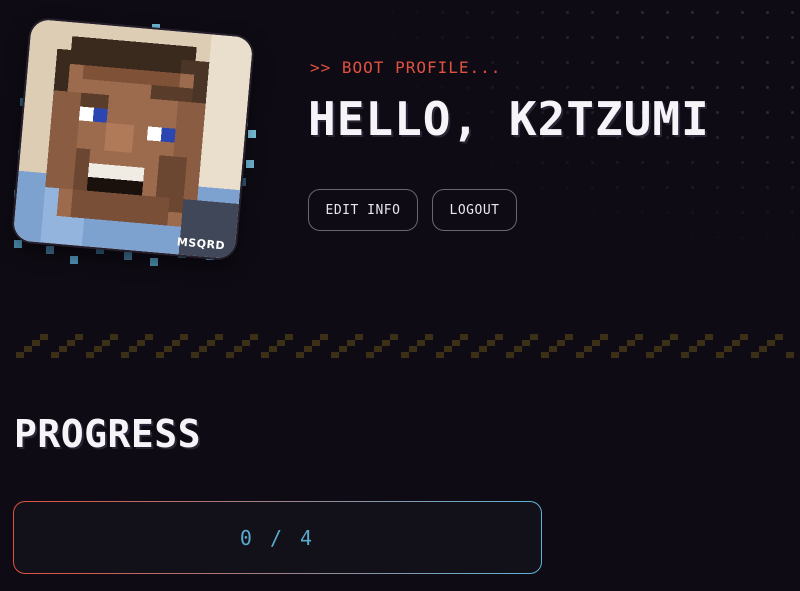 The height and width of the screenshot is (591, 800). I want to click on logout-button: LOGOUT, so click(474, 210).